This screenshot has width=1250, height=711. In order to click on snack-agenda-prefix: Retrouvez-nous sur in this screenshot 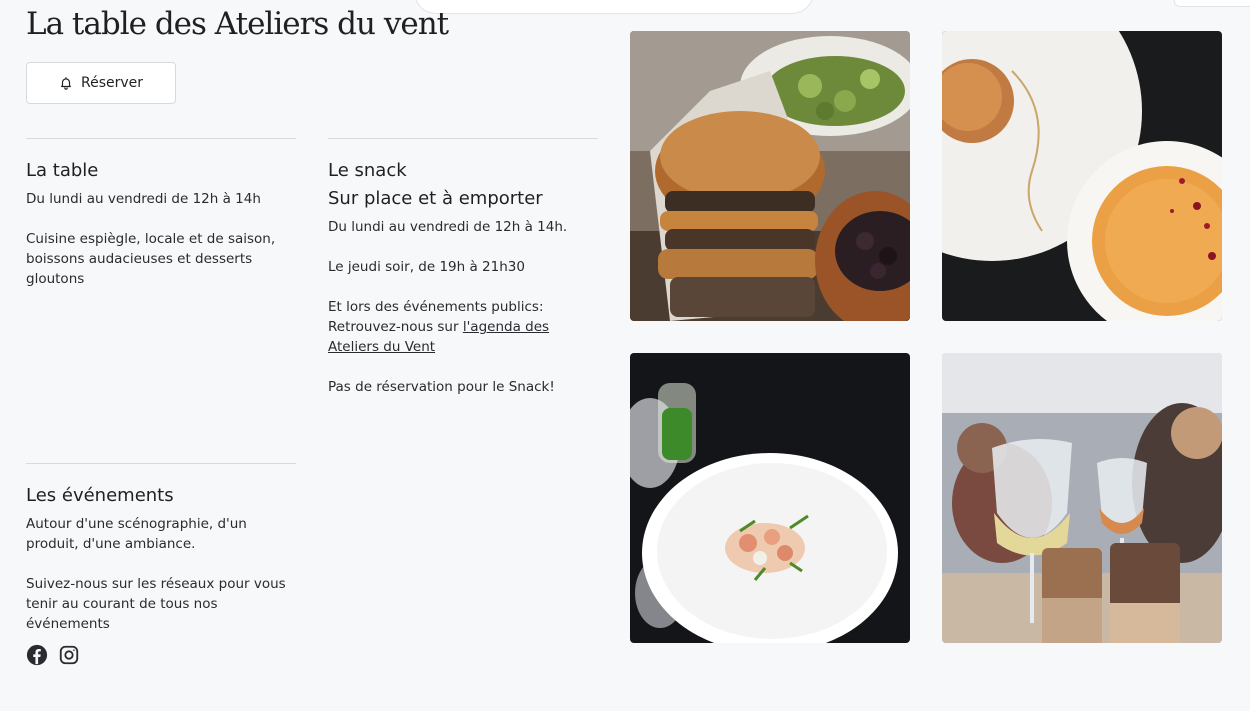, I will do `click(395, 327)`.